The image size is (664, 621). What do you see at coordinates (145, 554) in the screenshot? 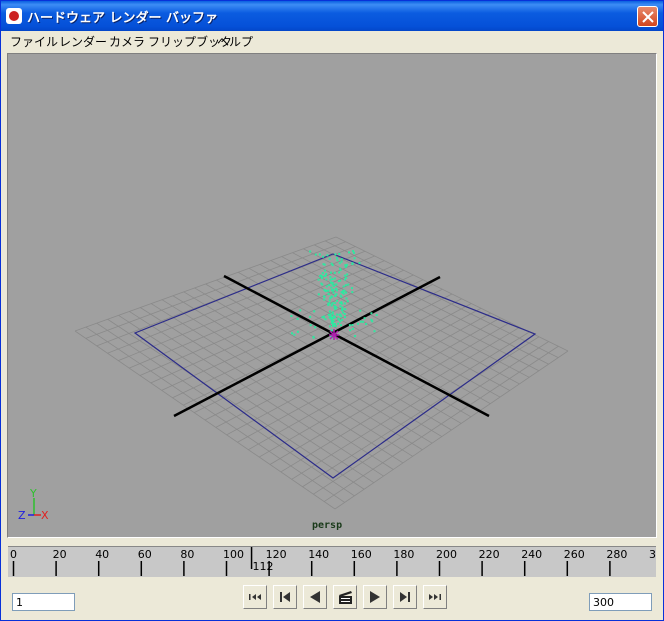
I see `timeline-tick-label: 60` at bounding box center [145, 554].